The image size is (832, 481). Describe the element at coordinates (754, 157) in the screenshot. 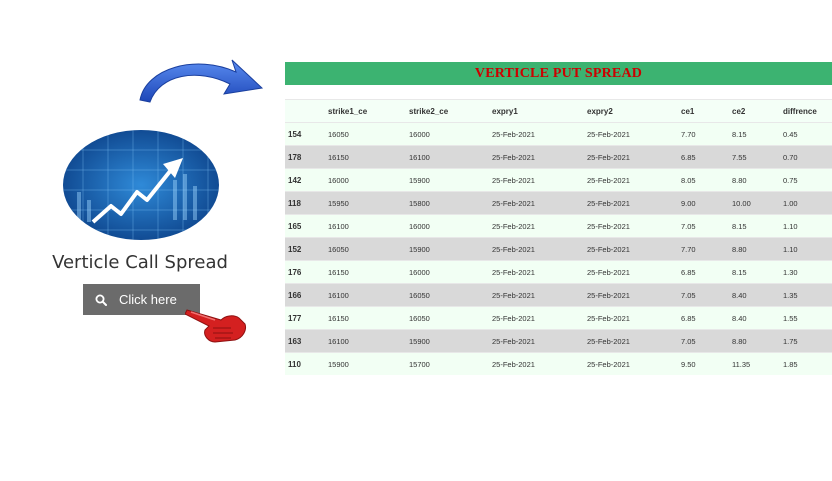

I see `cell-ce2: 7.55` at that location.